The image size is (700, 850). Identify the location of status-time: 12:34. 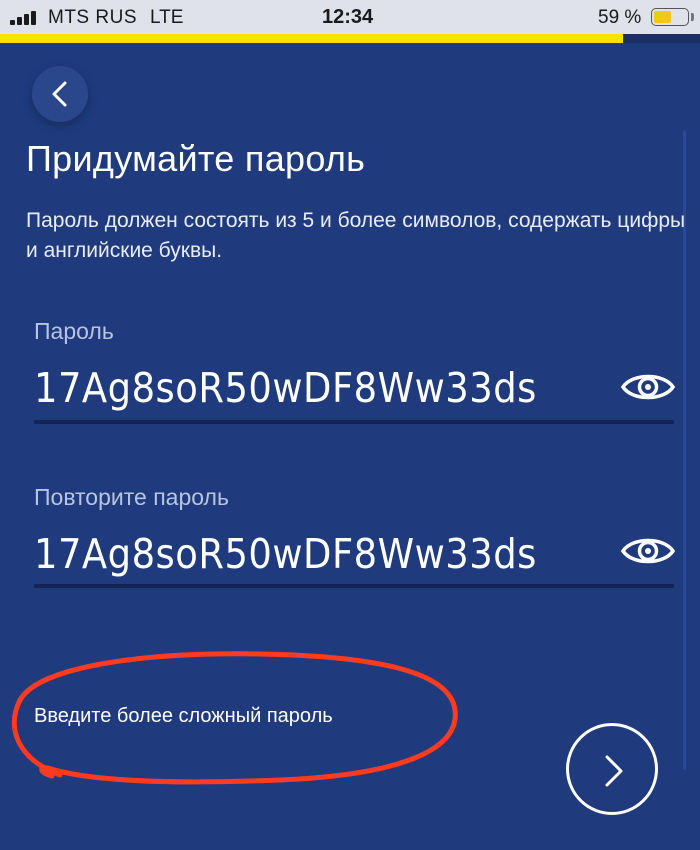
(348, 17).